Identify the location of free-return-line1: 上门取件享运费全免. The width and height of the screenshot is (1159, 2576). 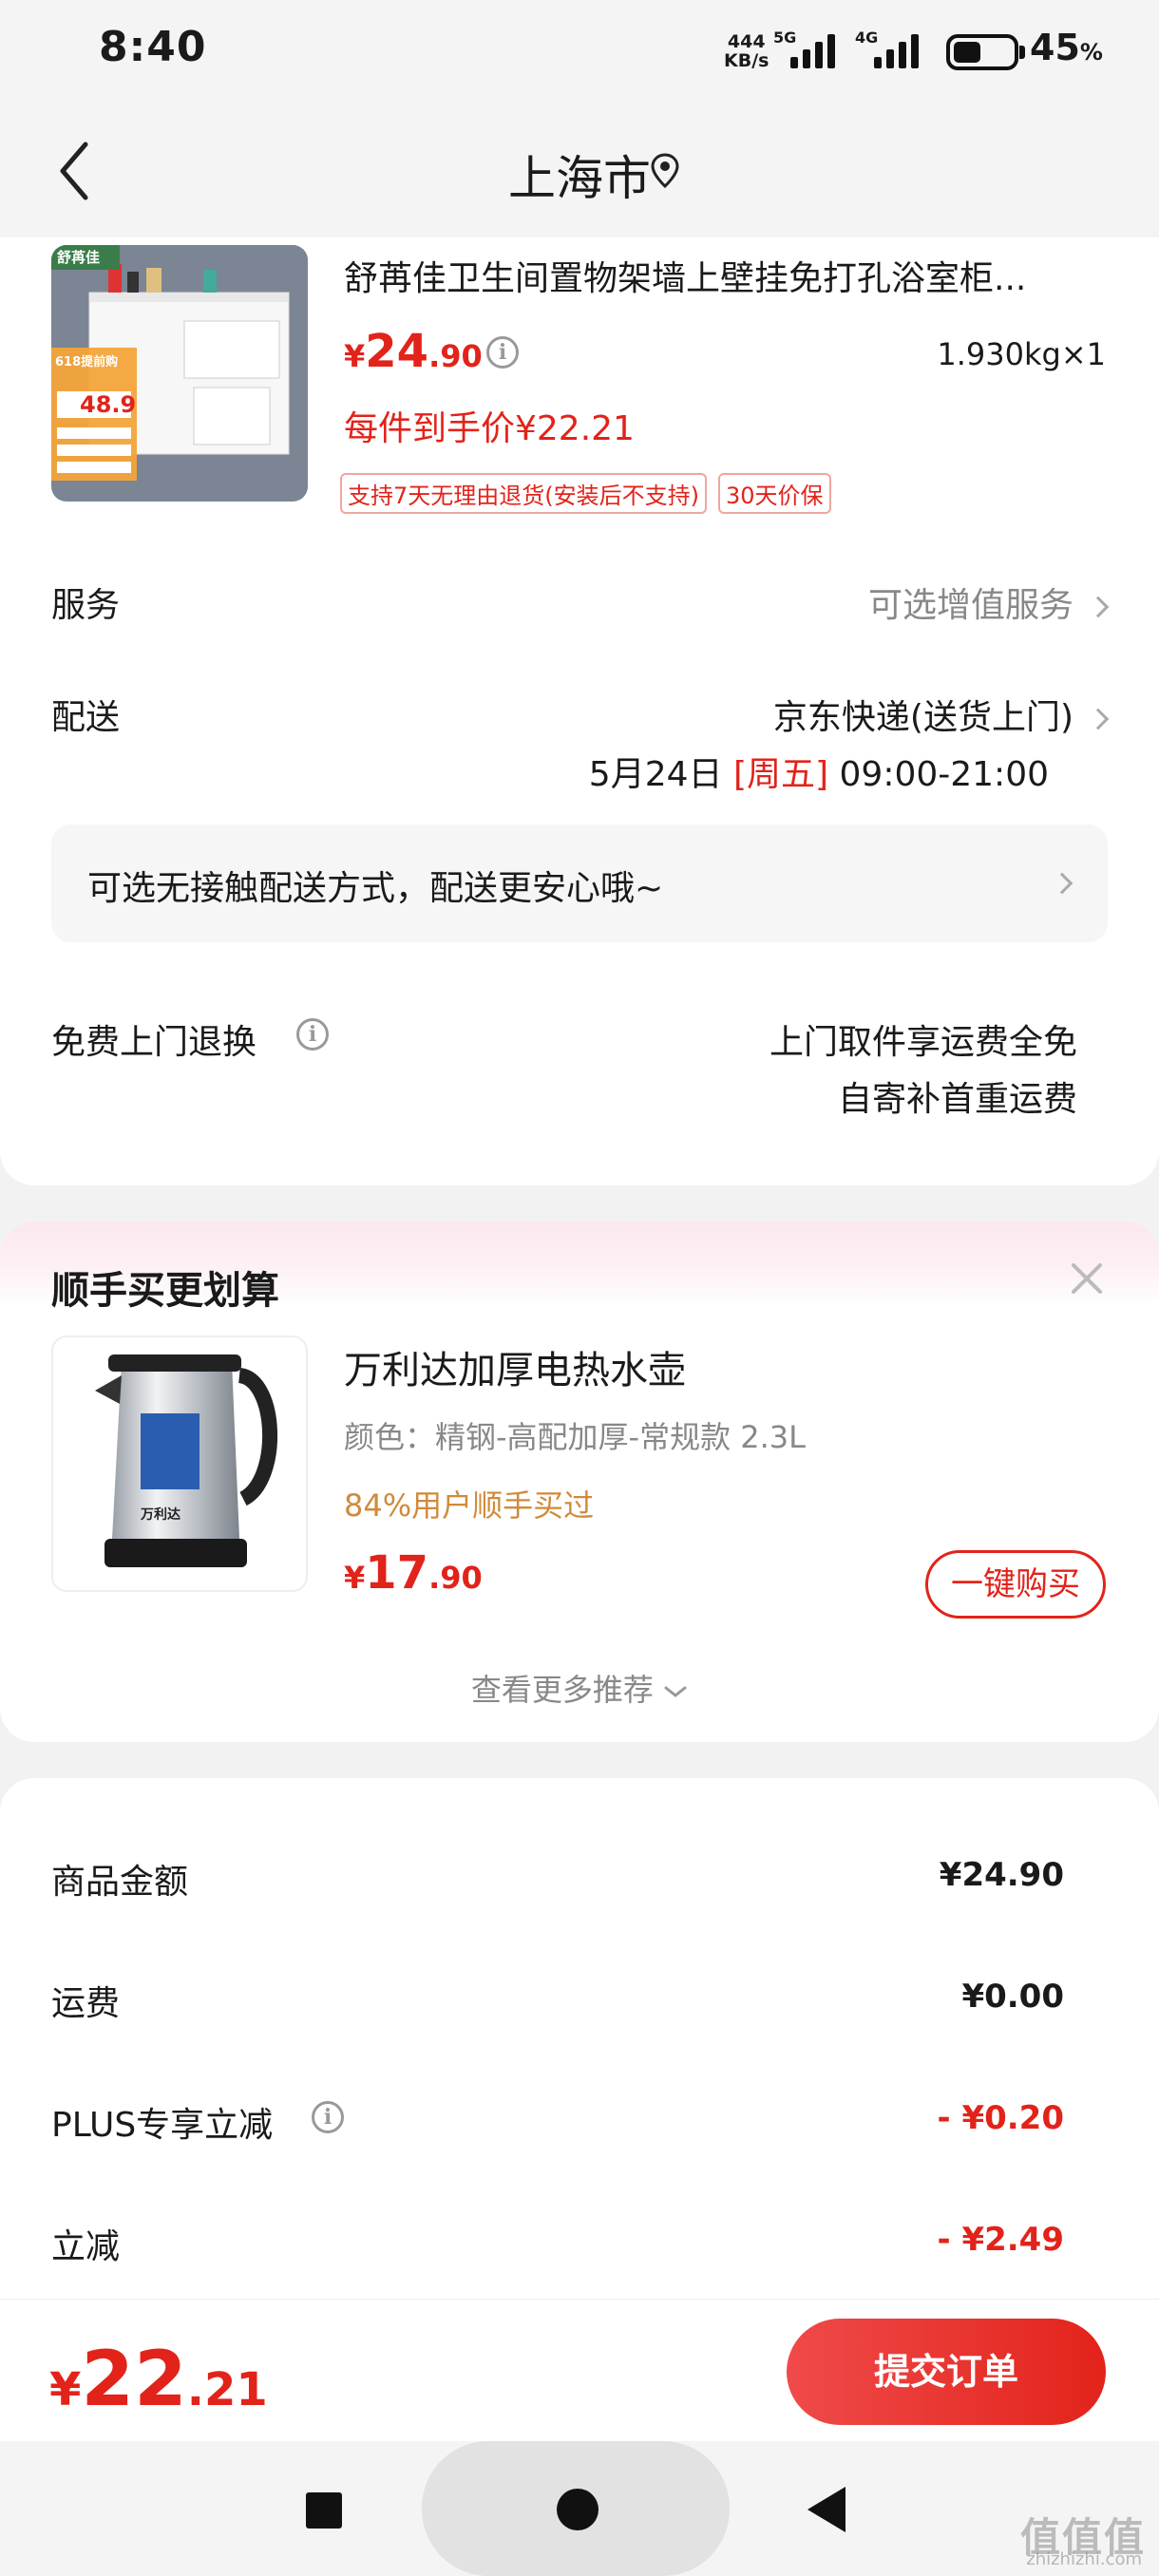
(923, 1042).